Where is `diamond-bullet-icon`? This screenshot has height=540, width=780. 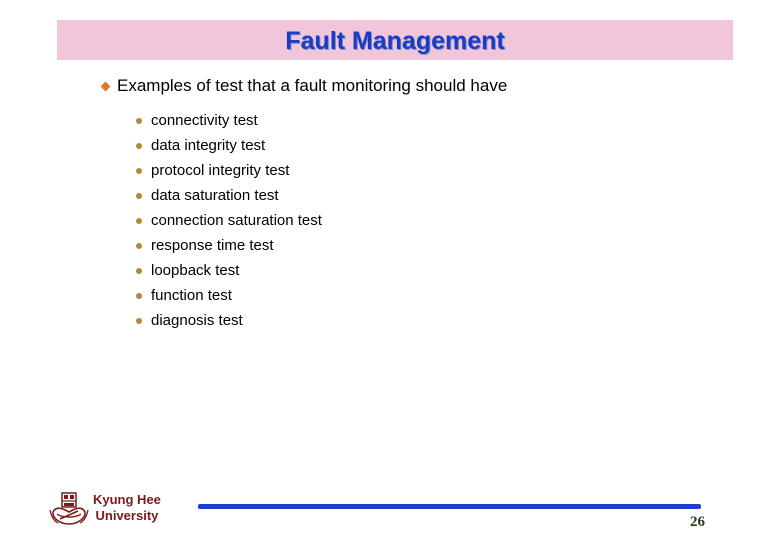
diamond-bullet-icon is located at coordinates (105, 86).